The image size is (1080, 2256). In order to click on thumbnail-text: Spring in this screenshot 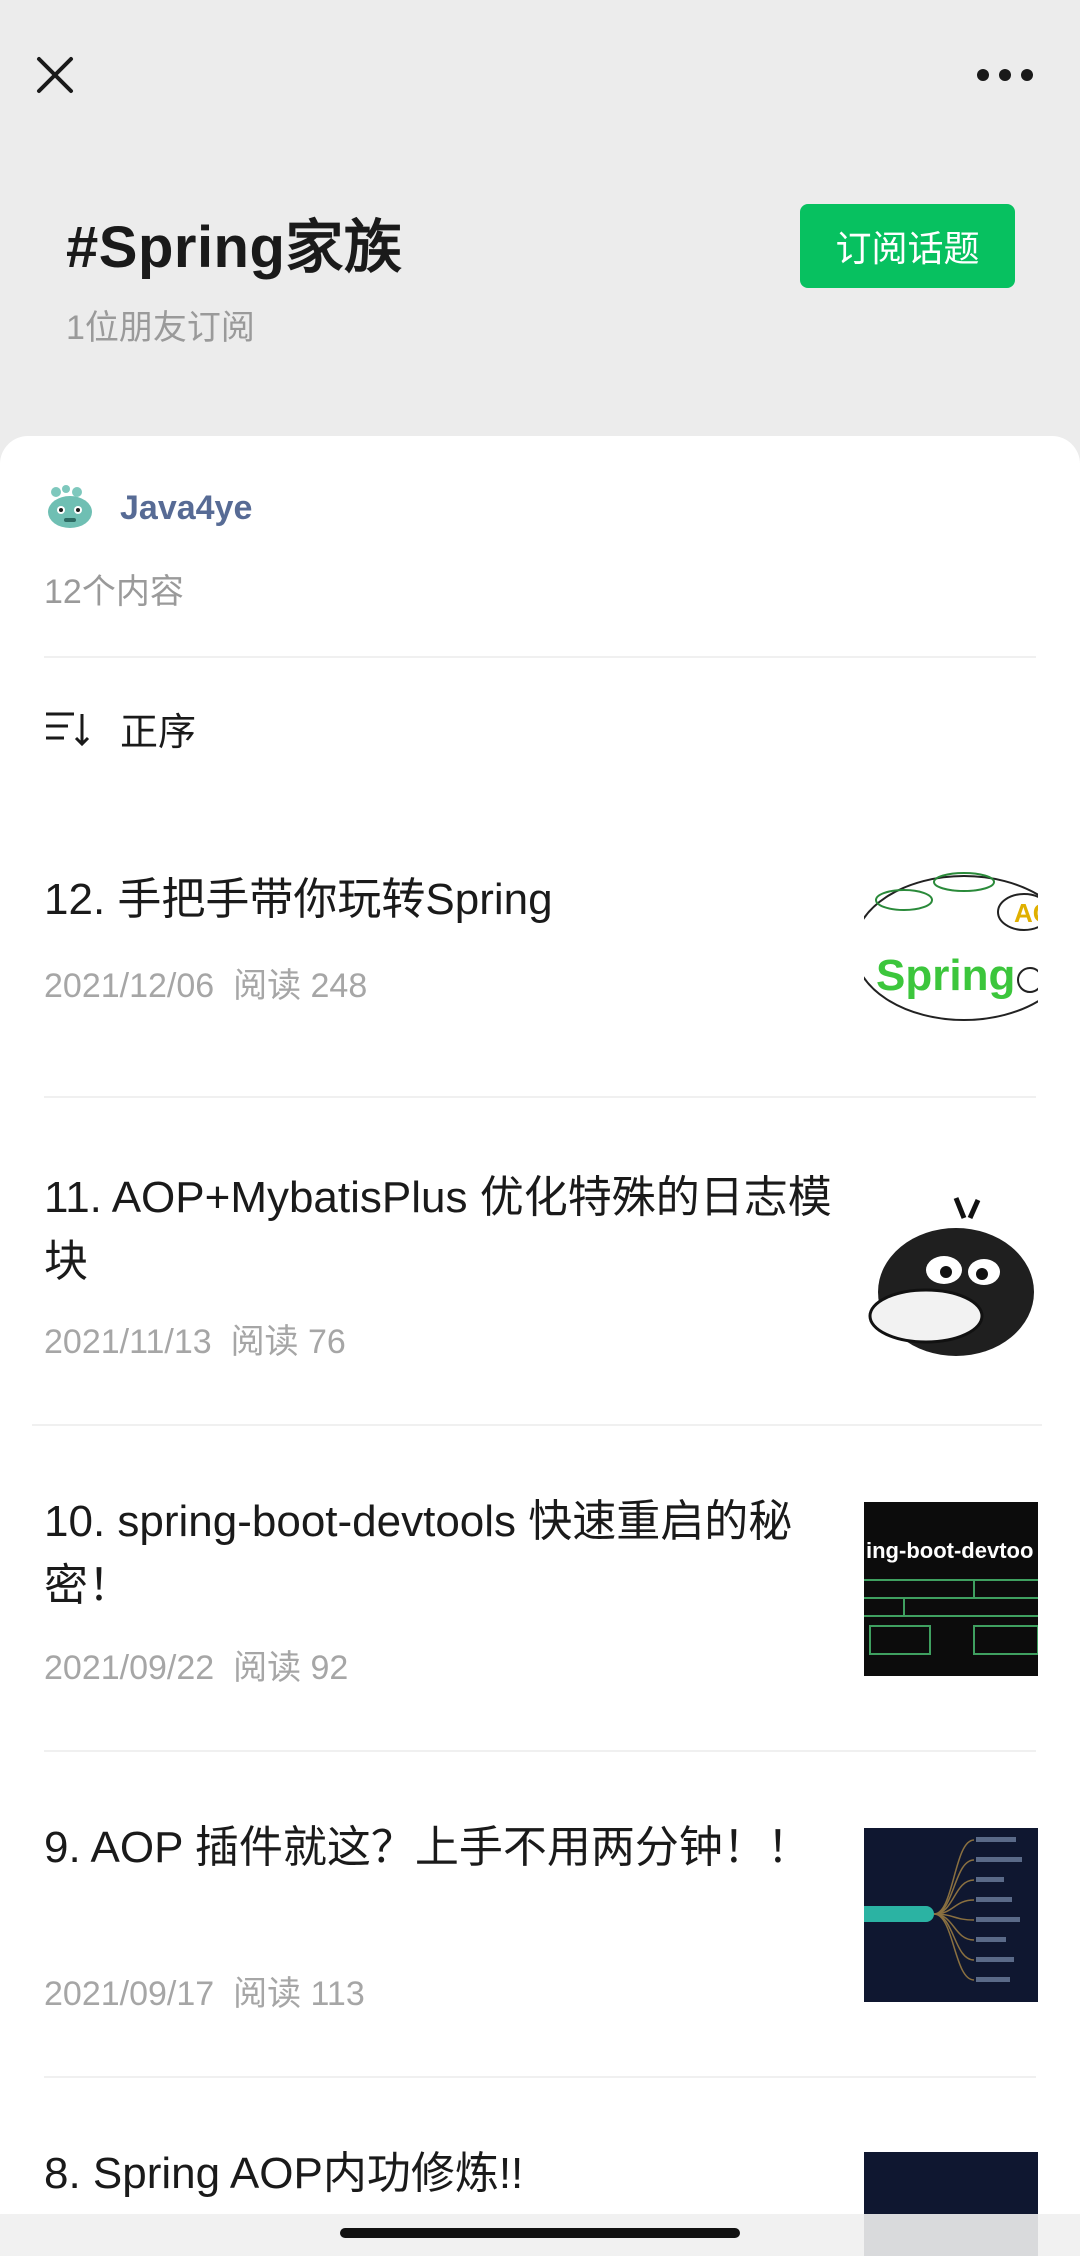, I will do `click(945, 975)`.